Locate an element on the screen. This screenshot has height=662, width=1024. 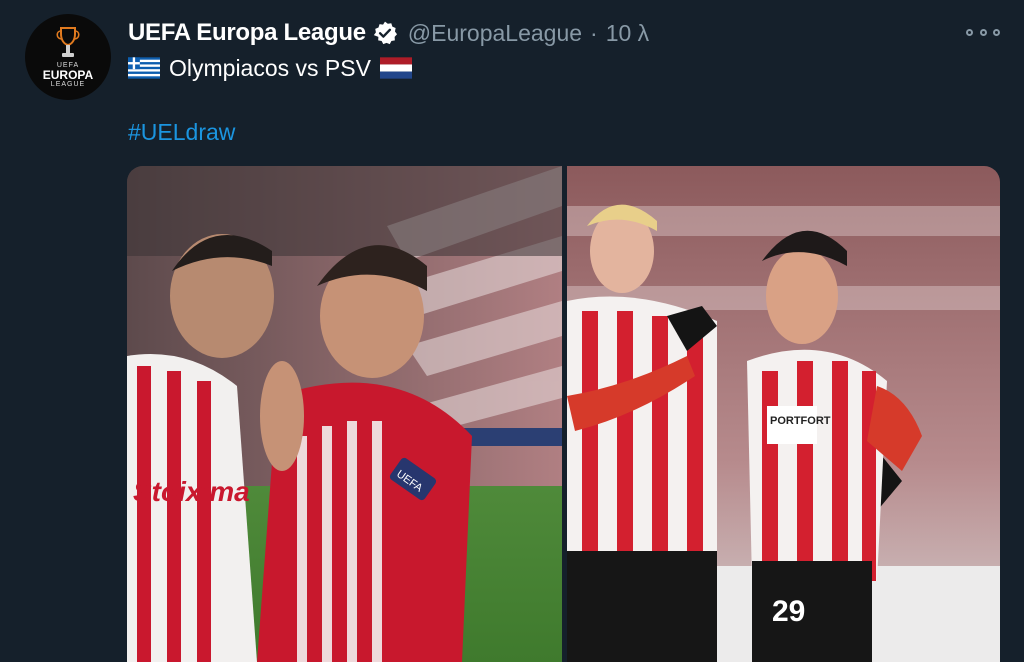
netherlands-flag-icon is located at coordinates (395, 68).